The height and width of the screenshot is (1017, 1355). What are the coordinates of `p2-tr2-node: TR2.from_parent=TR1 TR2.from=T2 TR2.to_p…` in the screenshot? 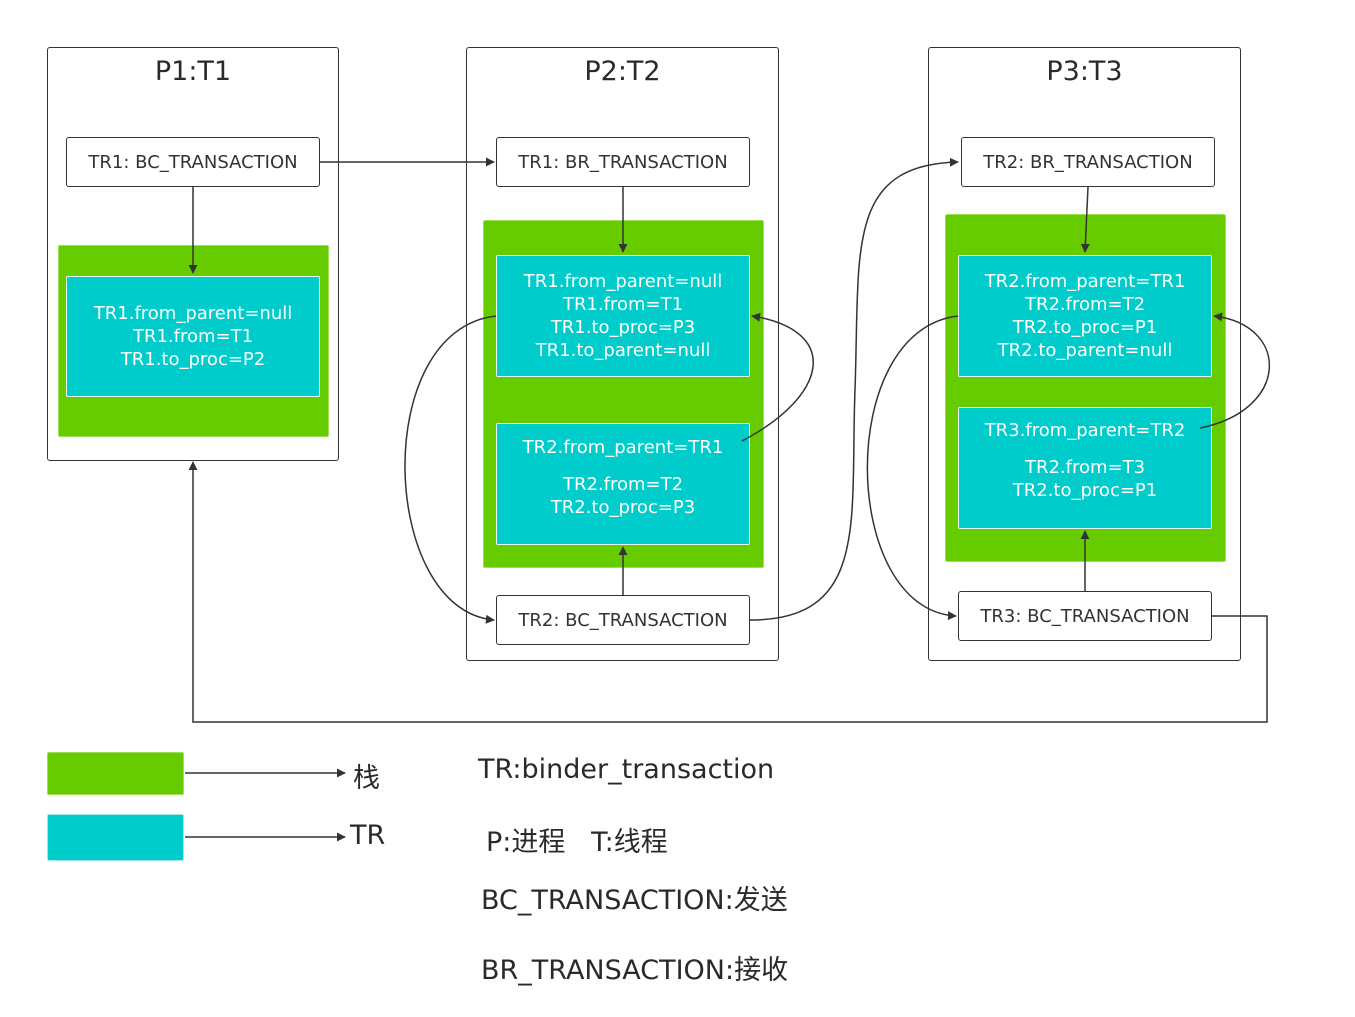 It's located at (623, 484).